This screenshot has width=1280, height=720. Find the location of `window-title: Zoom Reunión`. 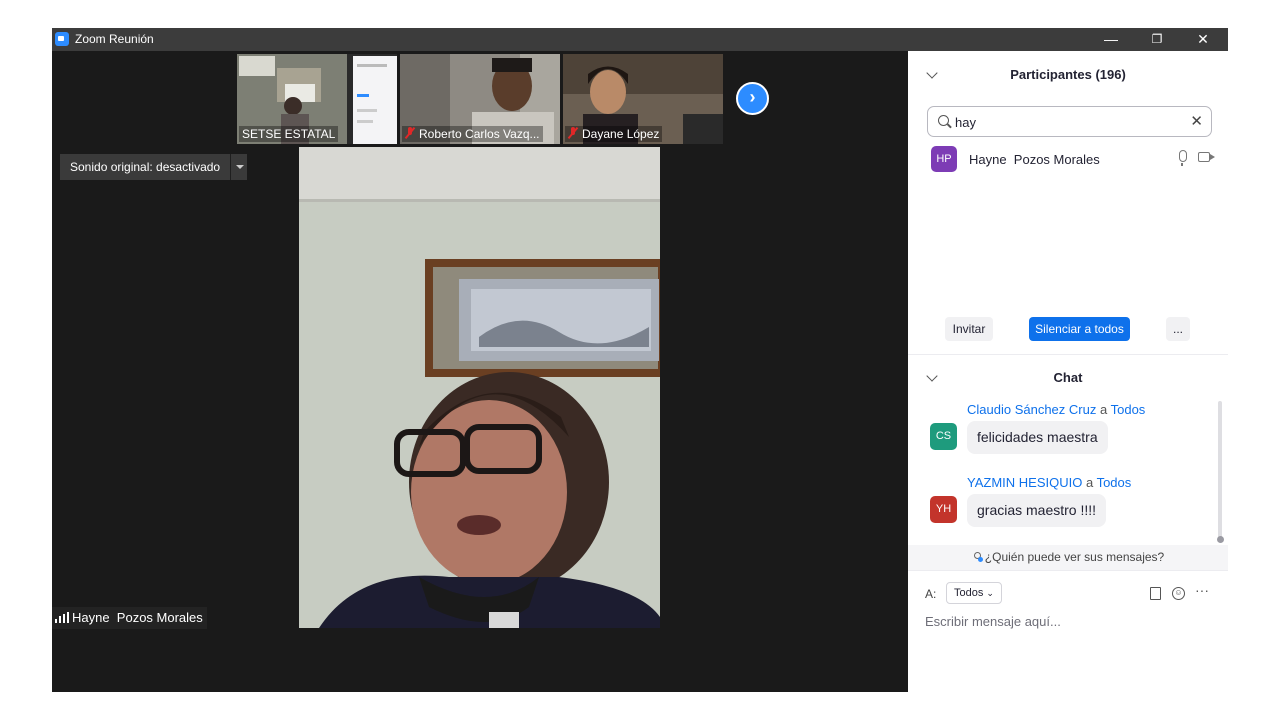

window-title: Zoom Reunión is located at coordinates (114, 39).